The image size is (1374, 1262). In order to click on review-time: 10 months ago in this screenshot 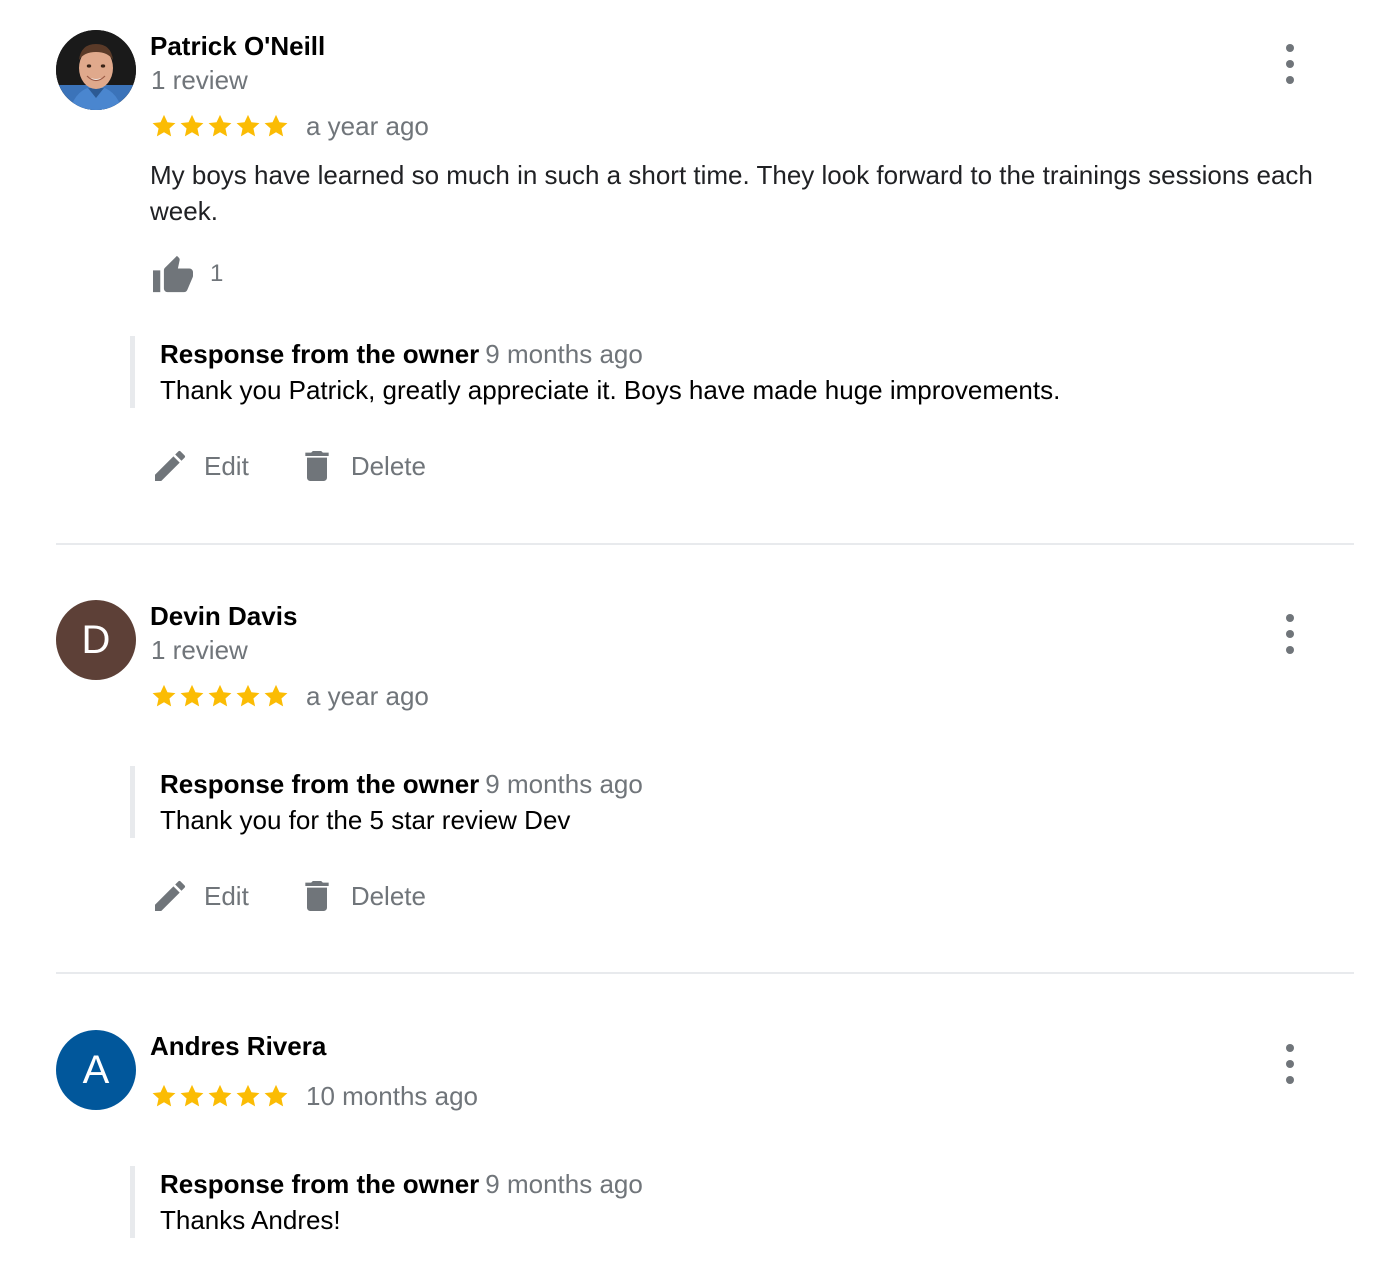, I will do `click(392, 1096)`.